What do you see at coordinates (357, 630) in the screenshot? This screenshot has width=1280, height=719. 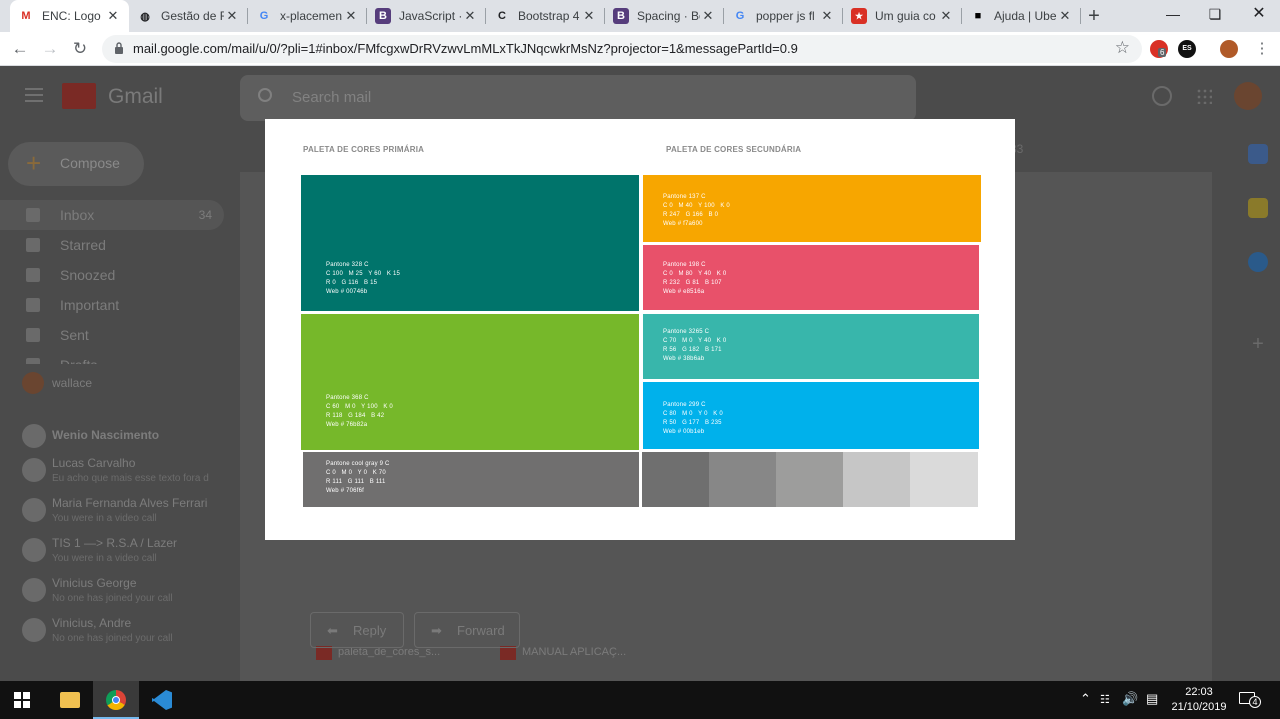 I see `reply-button: ⬅ Reply` at bounding box center [357, 630].